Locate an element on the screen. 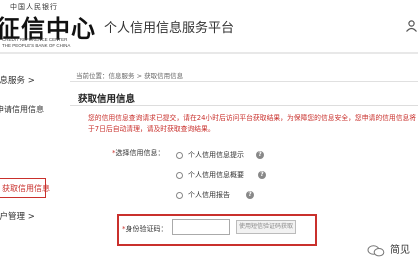 The width and height of the screenshot is (418, 268). watermark-text: 简见 is located at coordinates (400, 250).